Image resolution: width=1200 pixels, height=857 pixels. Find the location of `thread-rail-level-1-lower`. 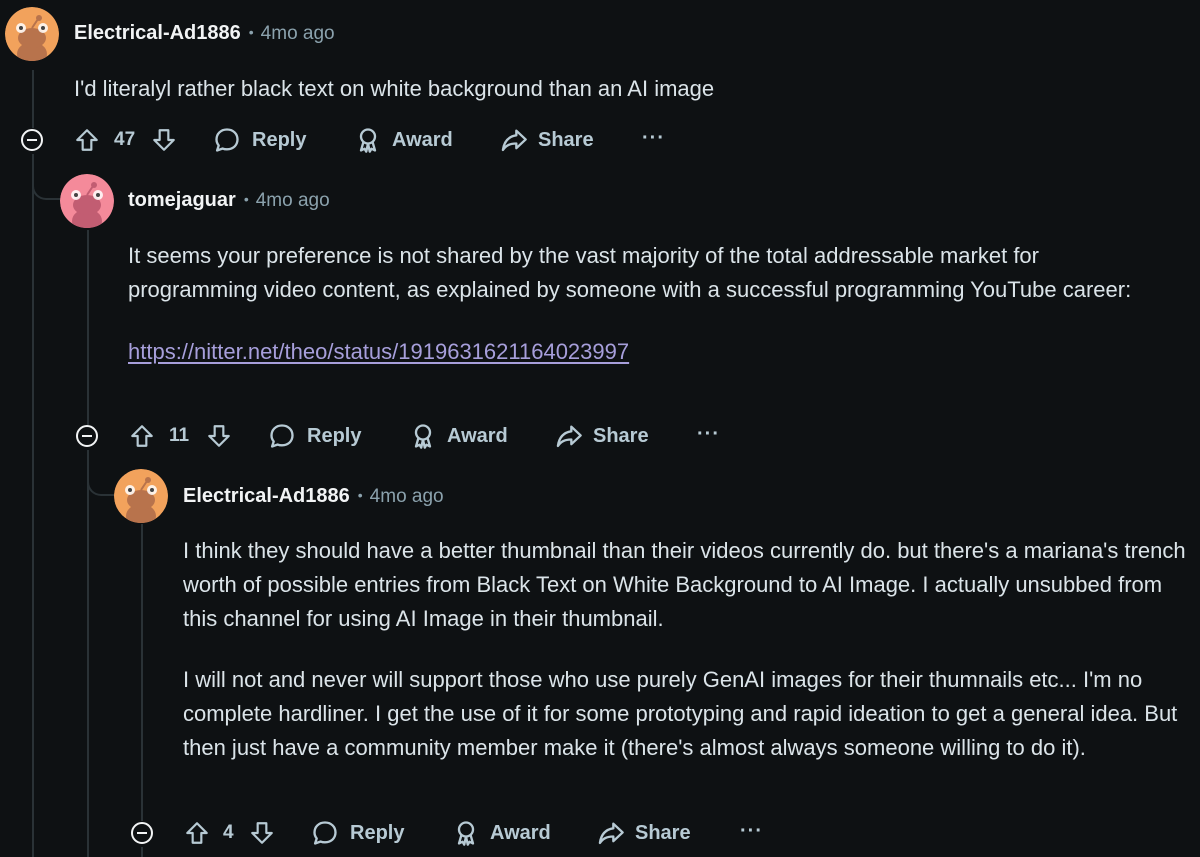

thread-rail-level-1-lower is located at coordinates (33, 505).